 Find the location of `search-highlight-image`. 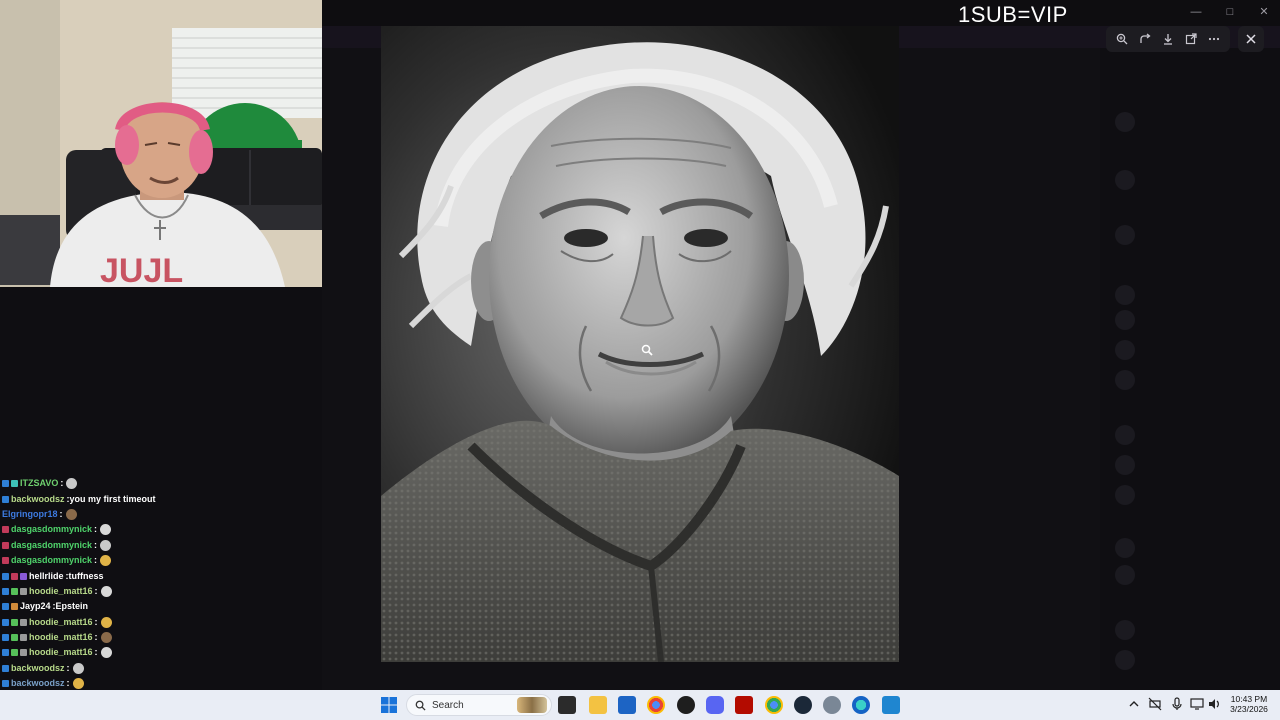

search-highlight-image is located at coordinates (532, 705).